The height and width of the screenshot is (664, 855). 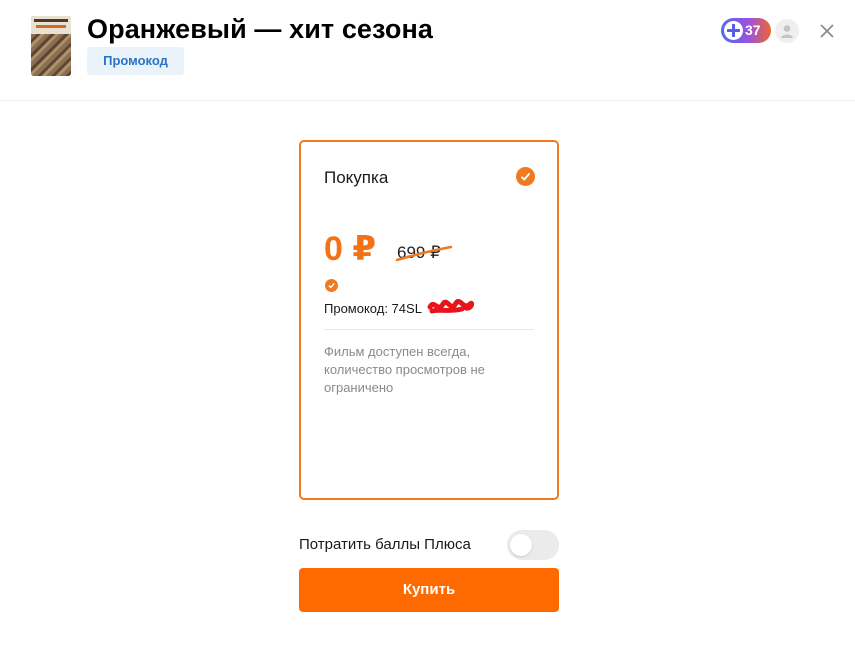 I want to click on promo-applied-check-icon, so click(x=331, y=285).